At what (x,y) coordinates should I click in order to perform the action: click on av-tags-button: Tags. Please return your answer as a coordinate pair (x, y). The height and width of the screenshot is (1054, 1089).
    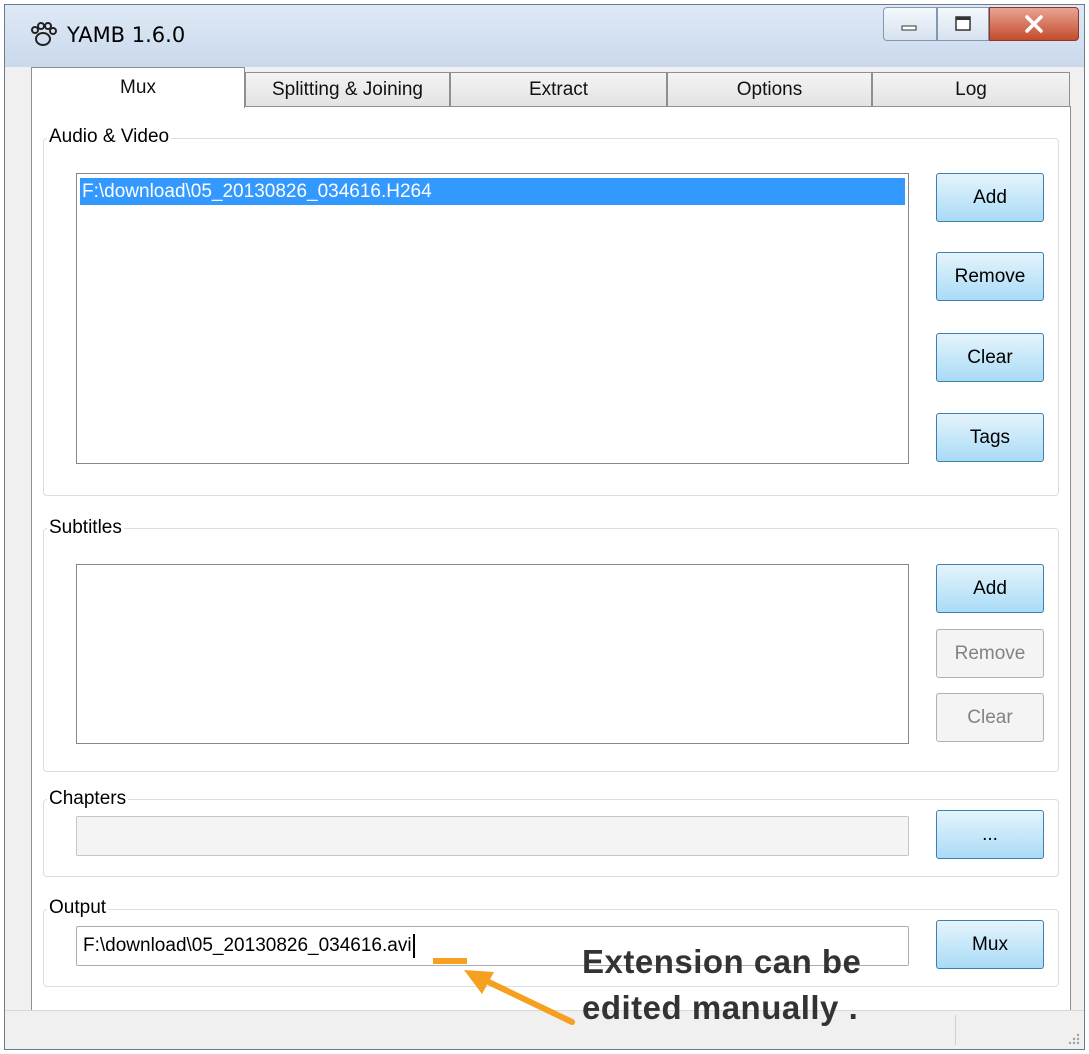
    Looking at the image, I should click on (990, 437).